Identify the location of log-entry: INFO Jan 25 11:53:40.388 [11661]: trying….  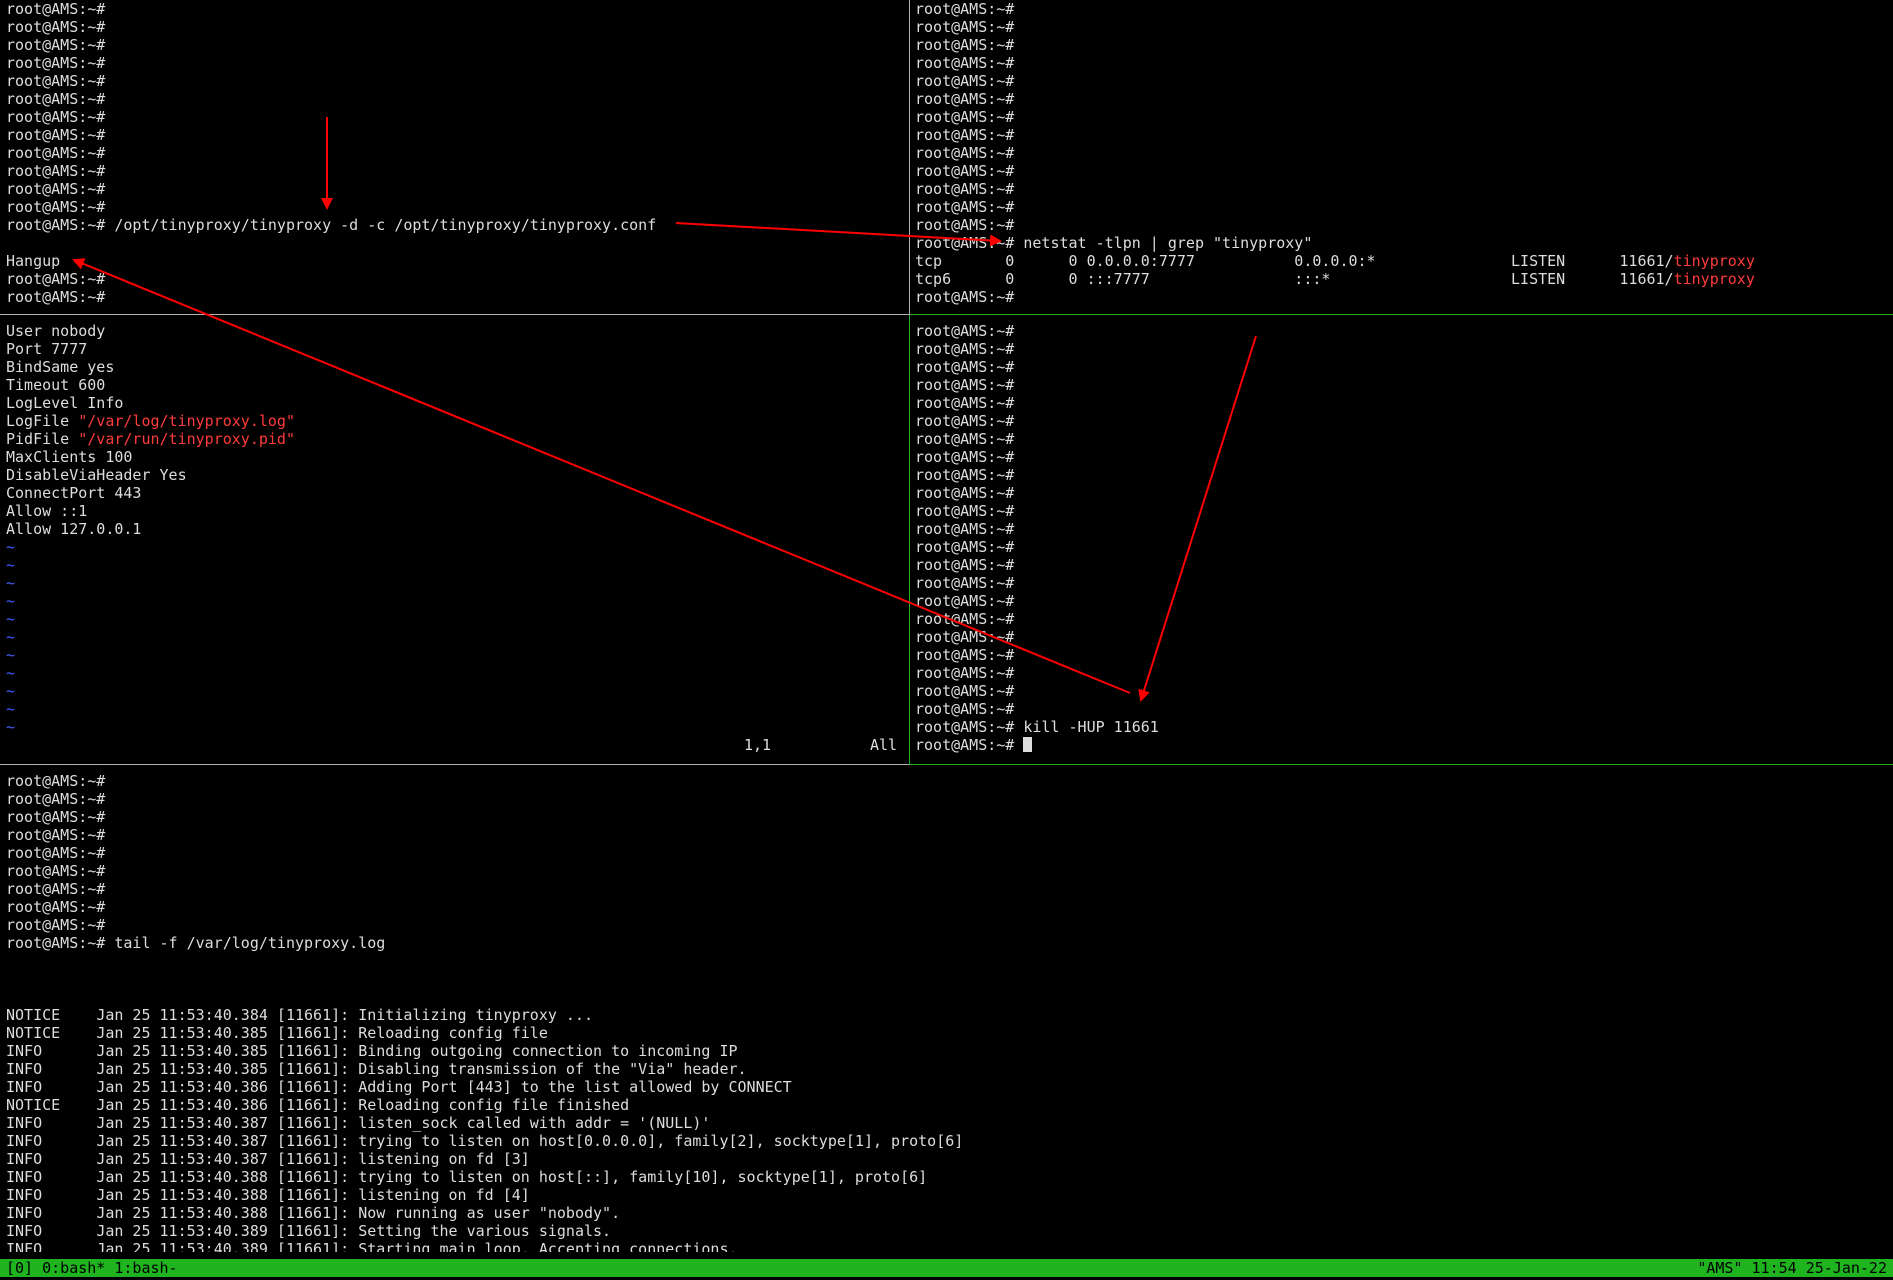
(946, 1177).